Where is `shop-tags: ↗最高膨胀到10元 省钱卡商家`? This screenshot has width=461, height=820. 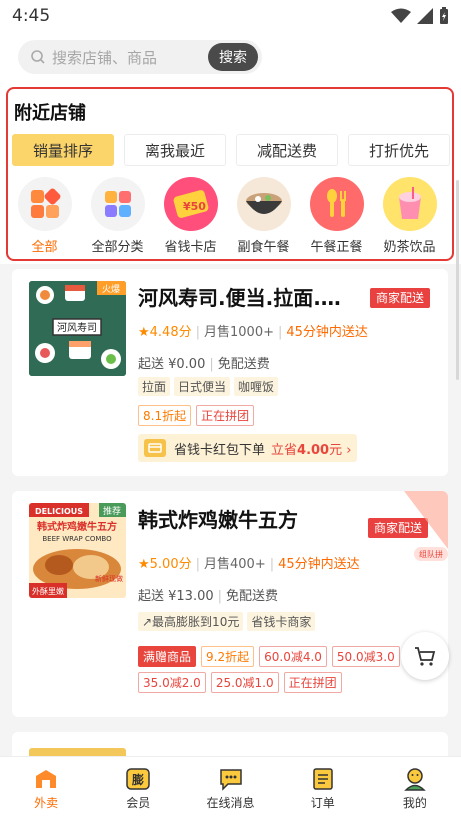 shop-tags: ↗最高膨胀到10元 省钱卡商家 is located at coordinates (227, 621).